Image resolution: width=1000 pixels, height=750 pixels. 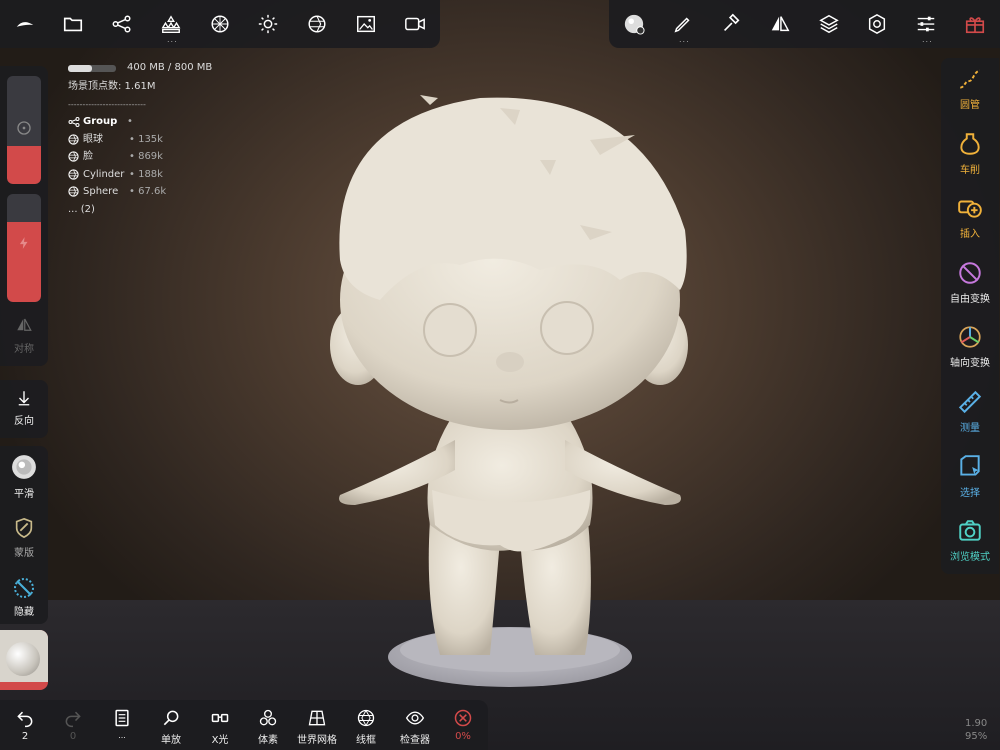 I want to click on undo-icon, so click(x=25, y=719).